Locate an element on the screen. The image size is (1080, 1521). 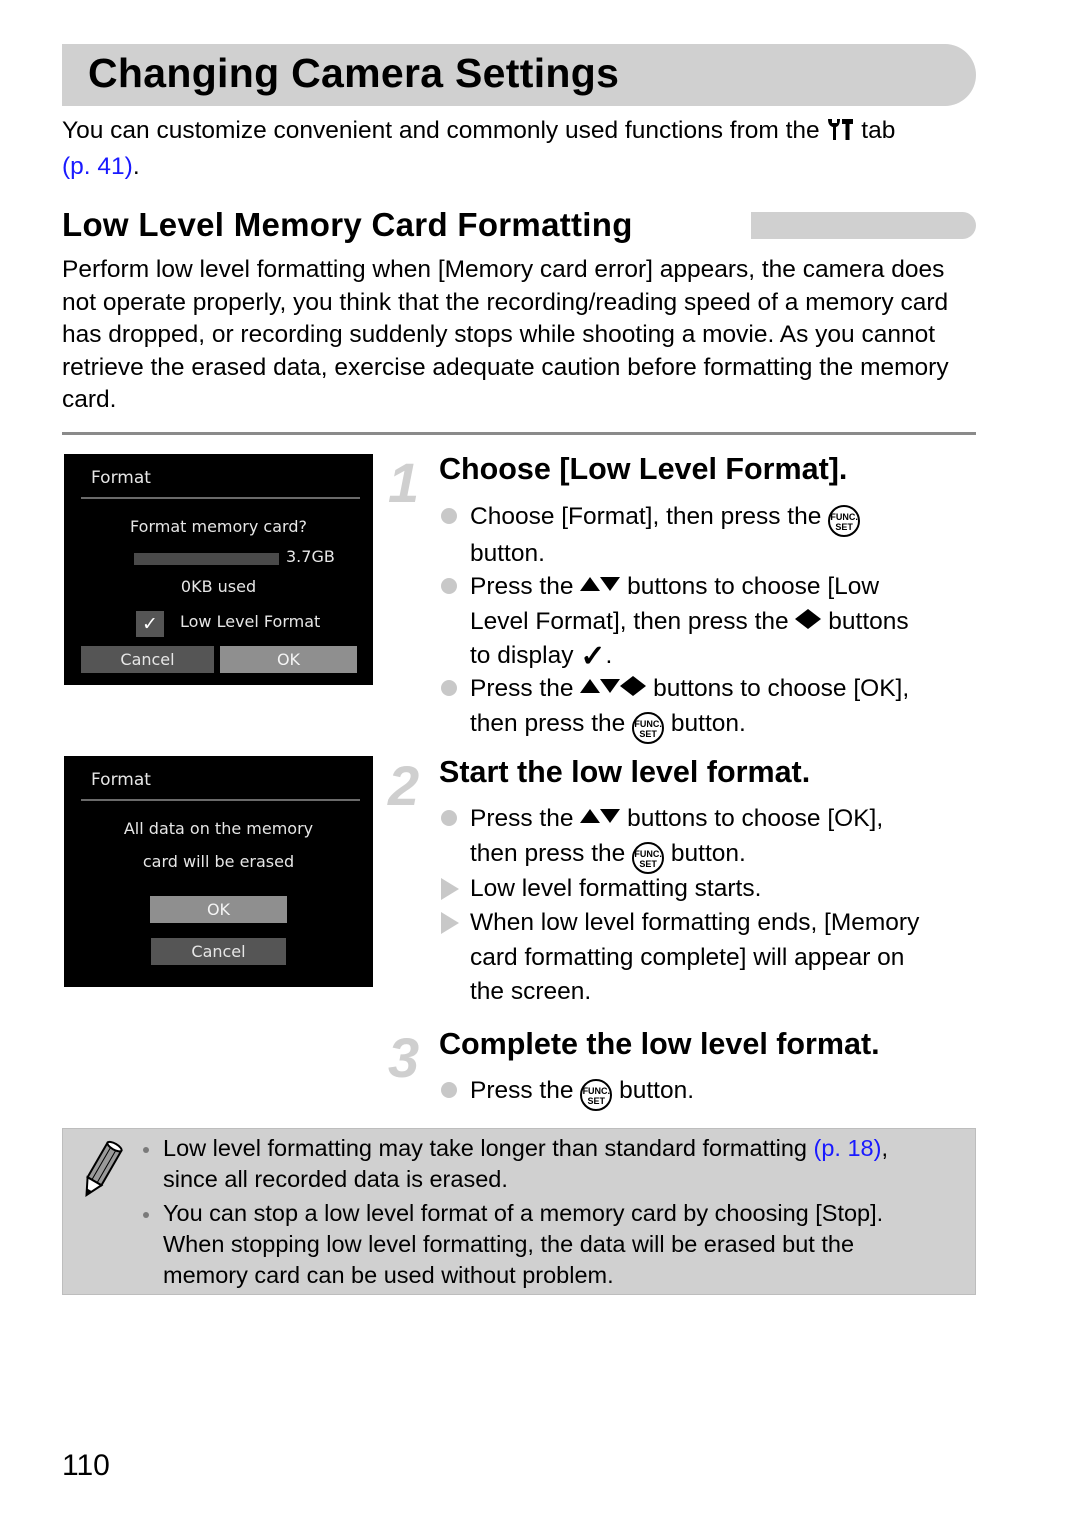
step-number-2: 2 is located at coordinates (404, 785).